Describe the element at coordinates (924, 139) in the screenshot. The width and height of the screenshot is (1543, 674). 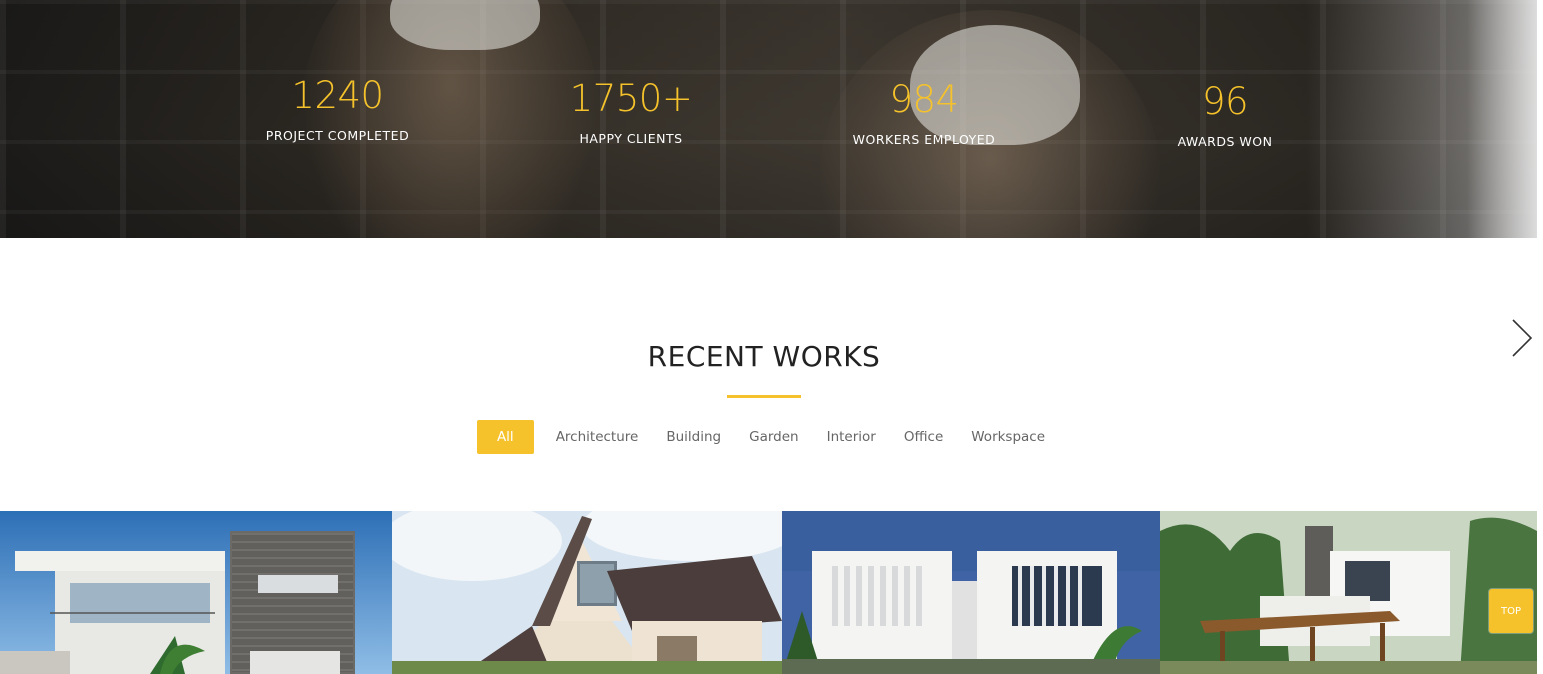
I see `stat-label: WORKERS EMPLOYED` at that location.